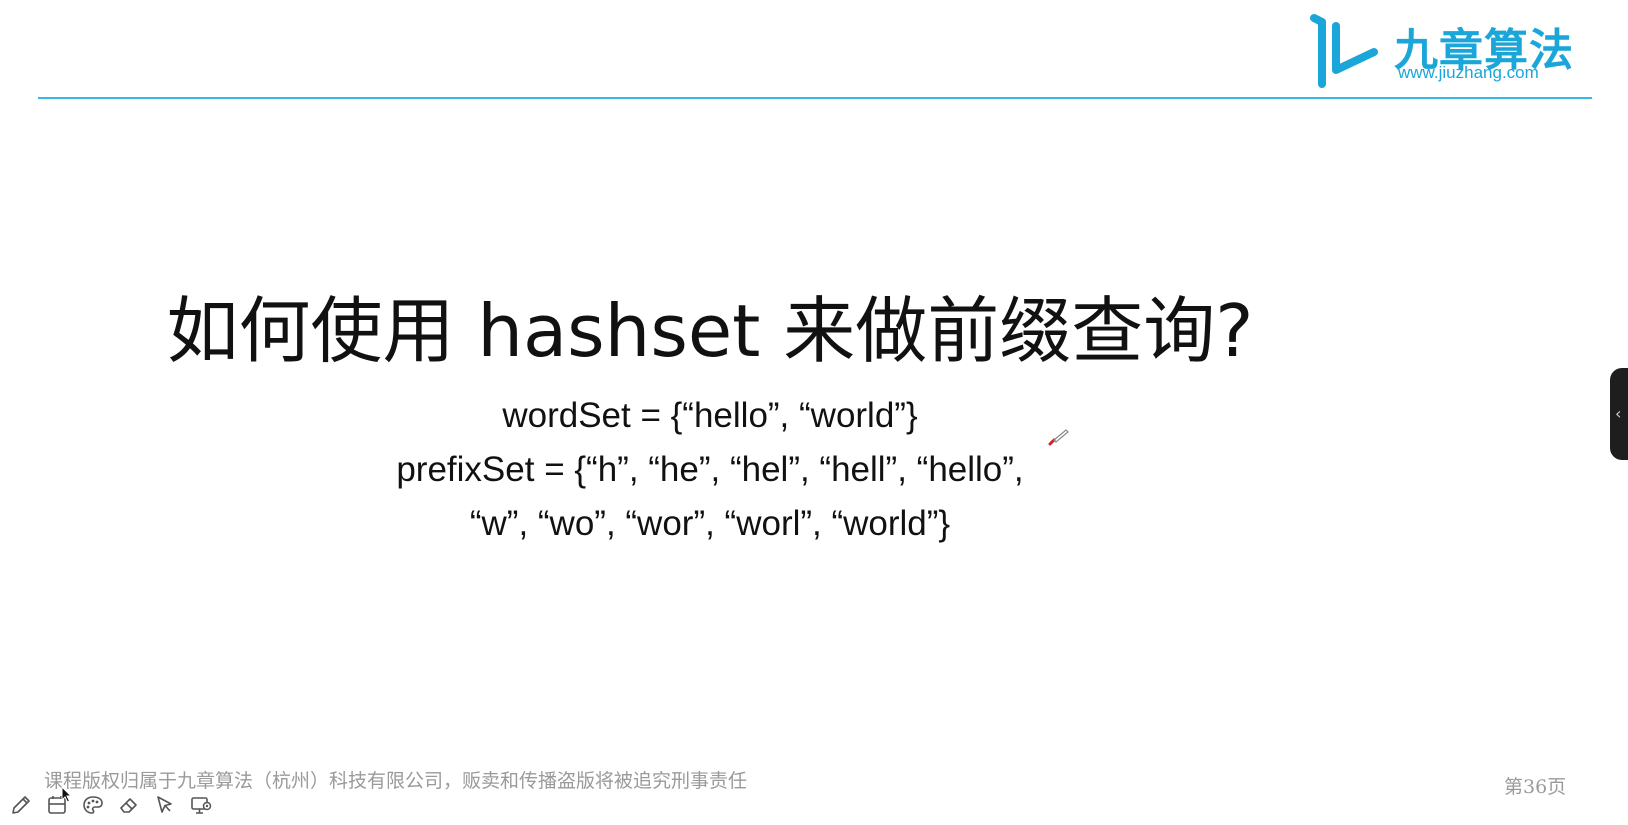 Image resolution: width=1628 pixels, height=825 pixels. What do you see at coordinates (710, 331) in the screenshot?
I see `slide-title: 如何使用 hashset 来做前缀查询?` at bounding box center [710, 331].